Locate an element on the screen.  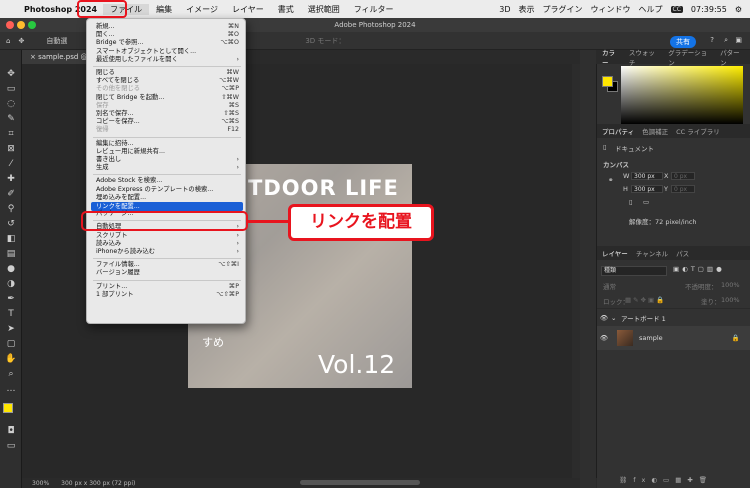
menu-help: ヘルプ is located at coordinates (651, 9).